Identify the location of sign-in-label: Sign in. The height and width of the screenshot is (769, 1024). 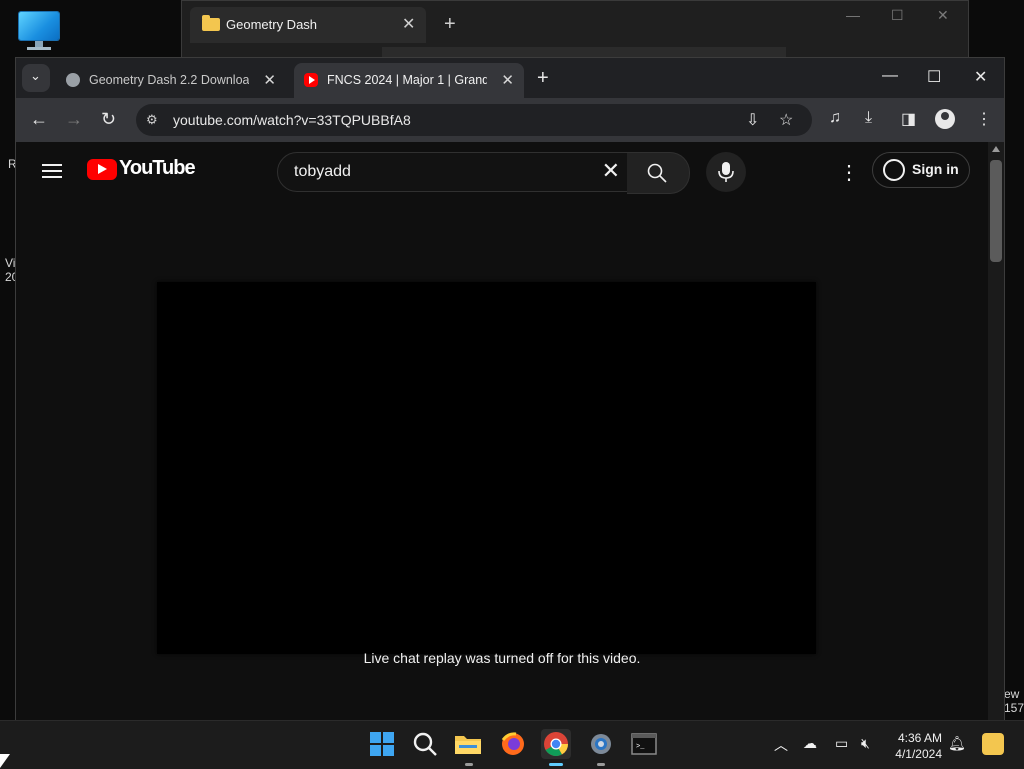
(935, 169).